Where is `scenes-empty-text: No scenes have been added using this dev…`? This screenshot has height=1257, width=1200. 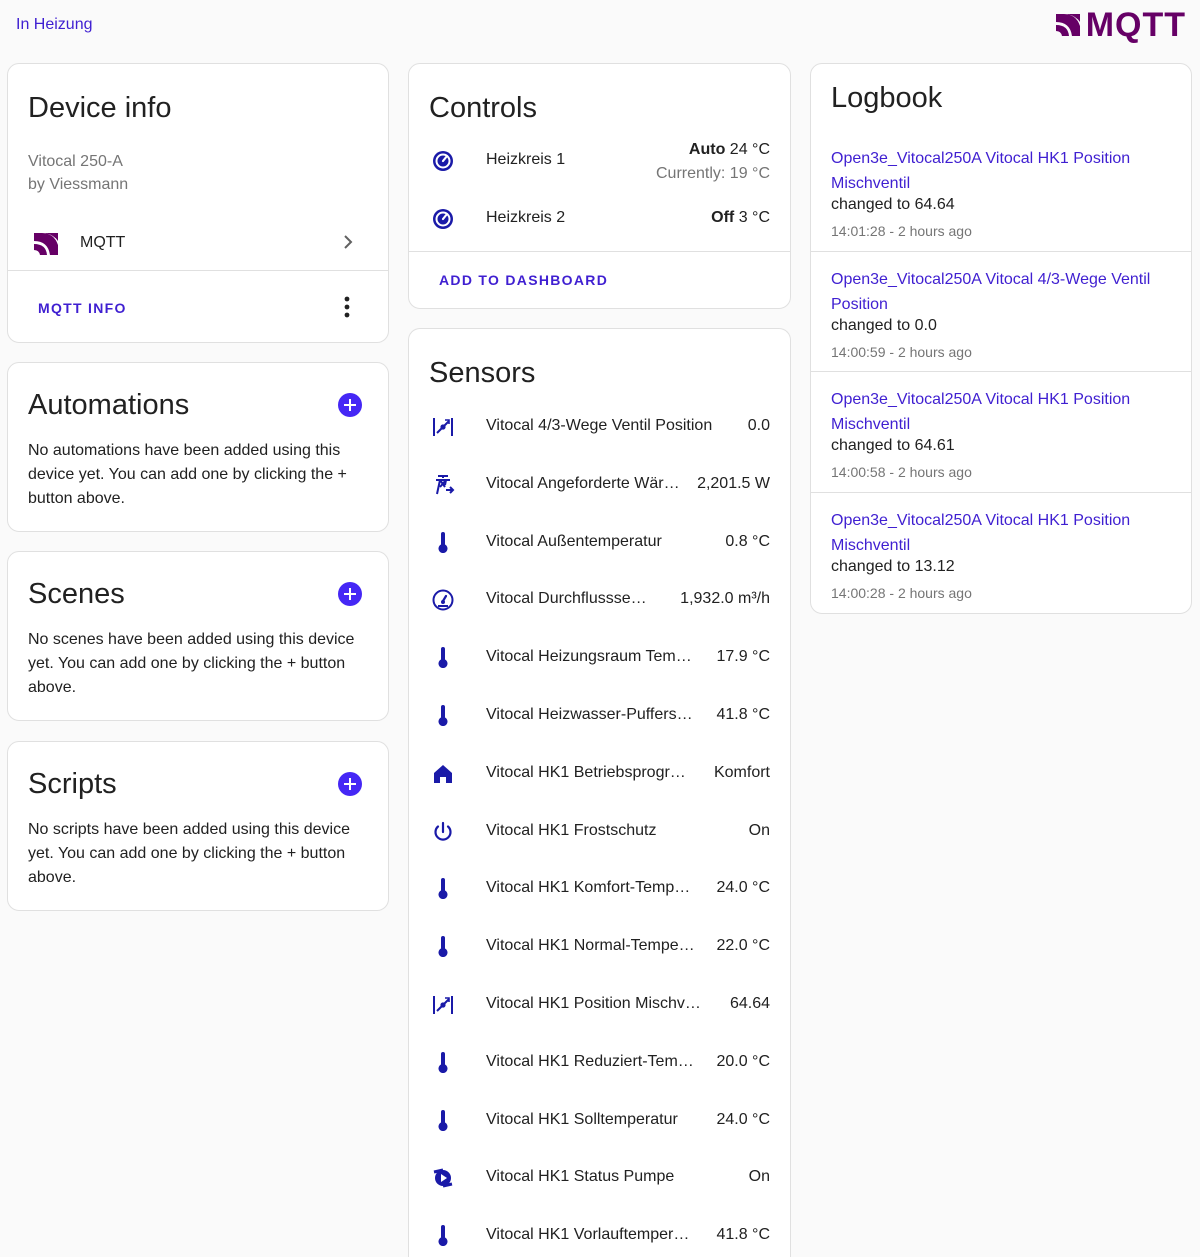
scenes-empty-text: No scenes have been added using this dev… is located at coordinates (191, 663).